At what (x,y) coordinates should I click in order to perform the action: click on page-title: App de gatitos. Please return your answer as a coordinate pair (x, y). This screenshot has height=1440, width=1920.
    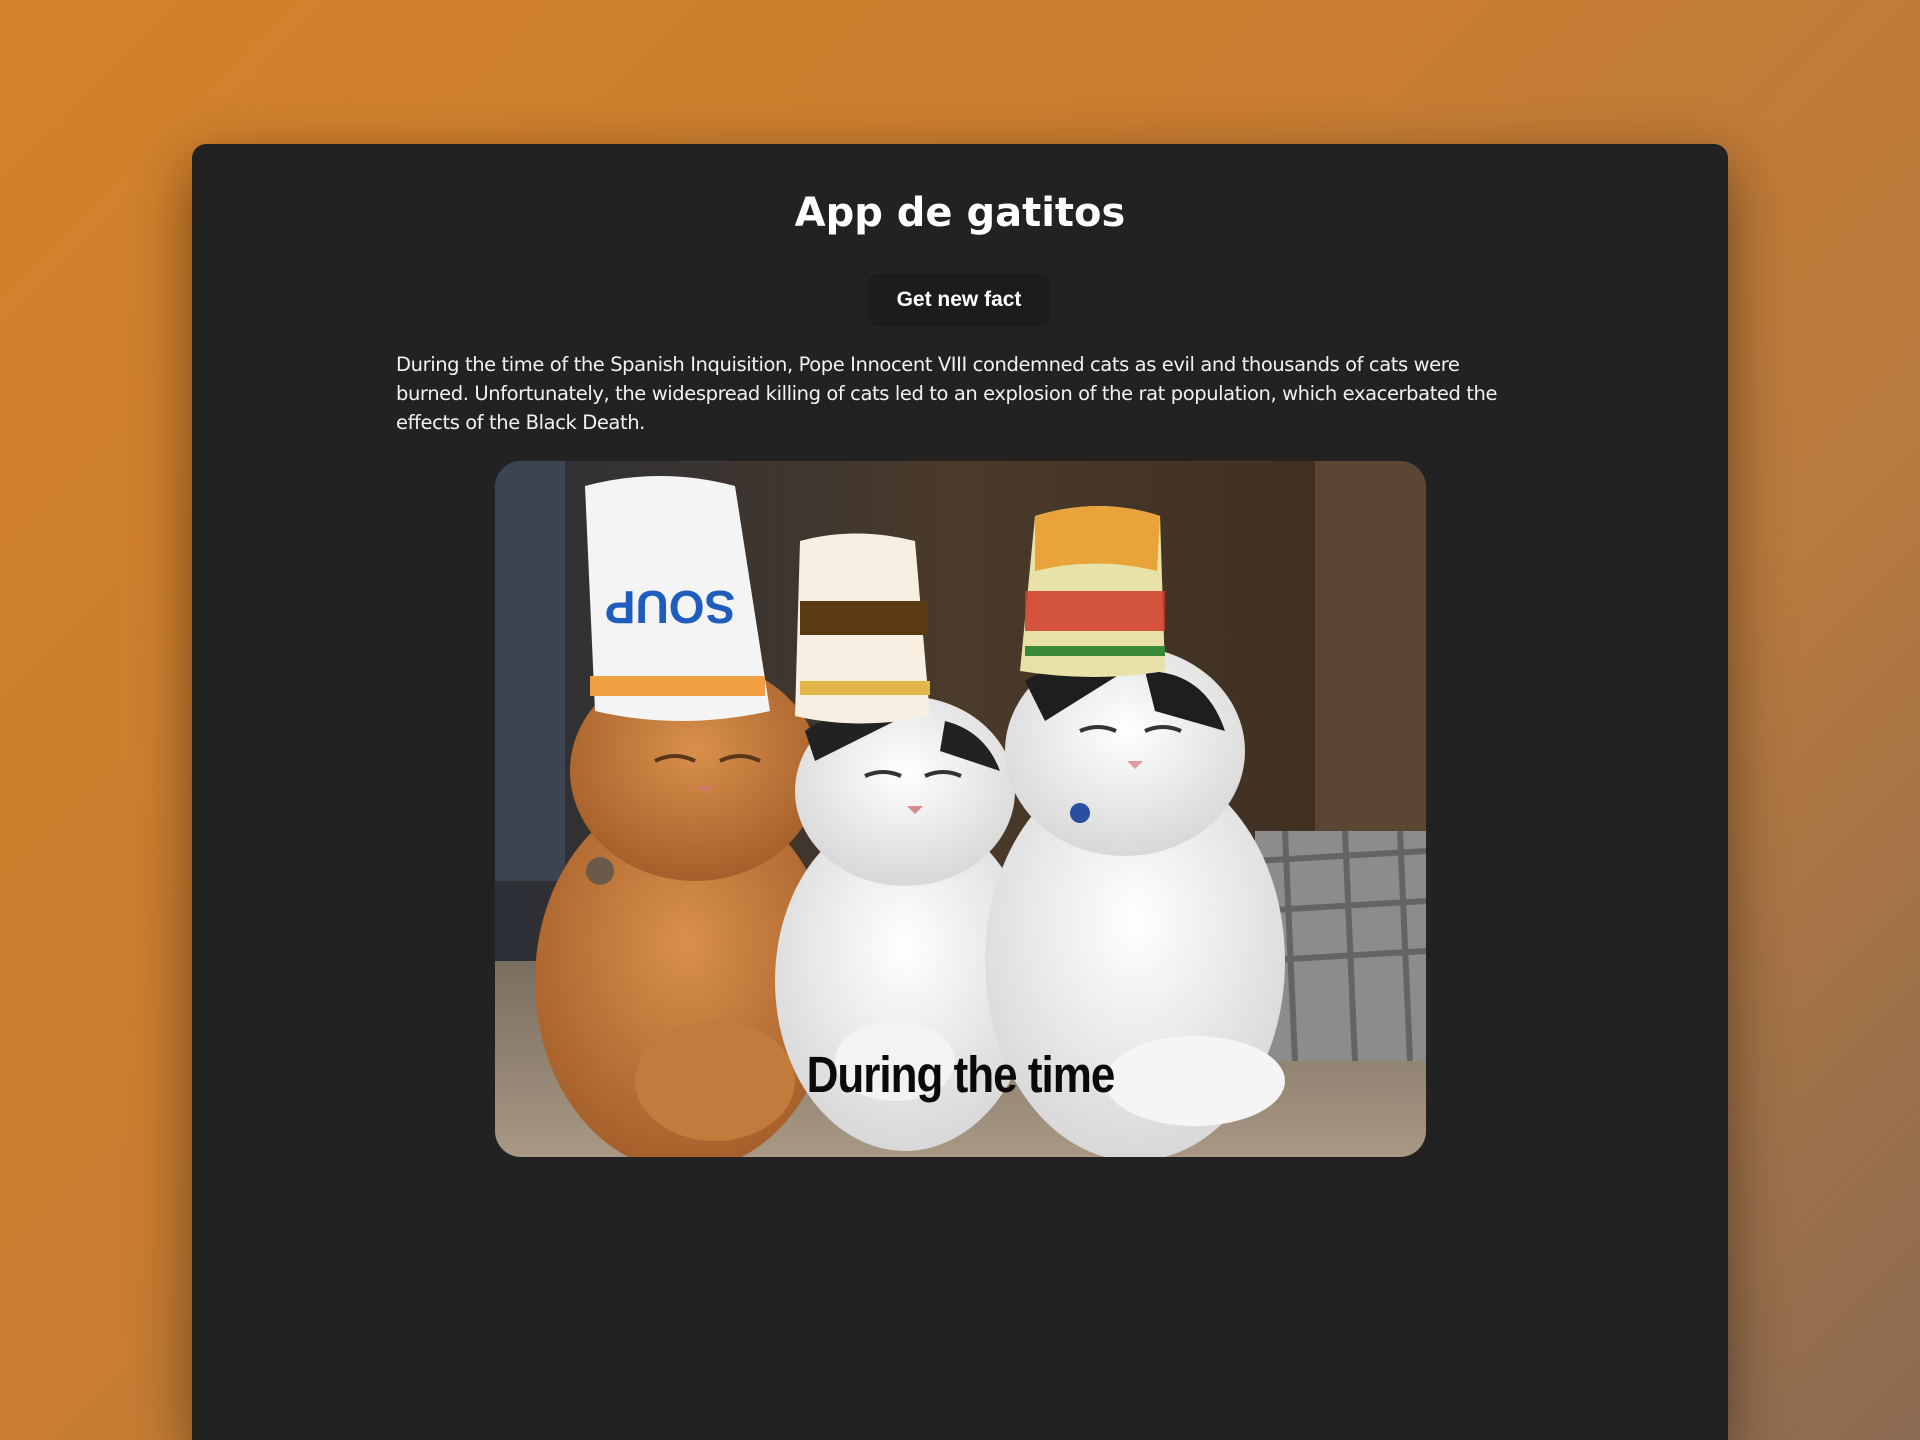
    Looking at the image, I should click on (960, 213).